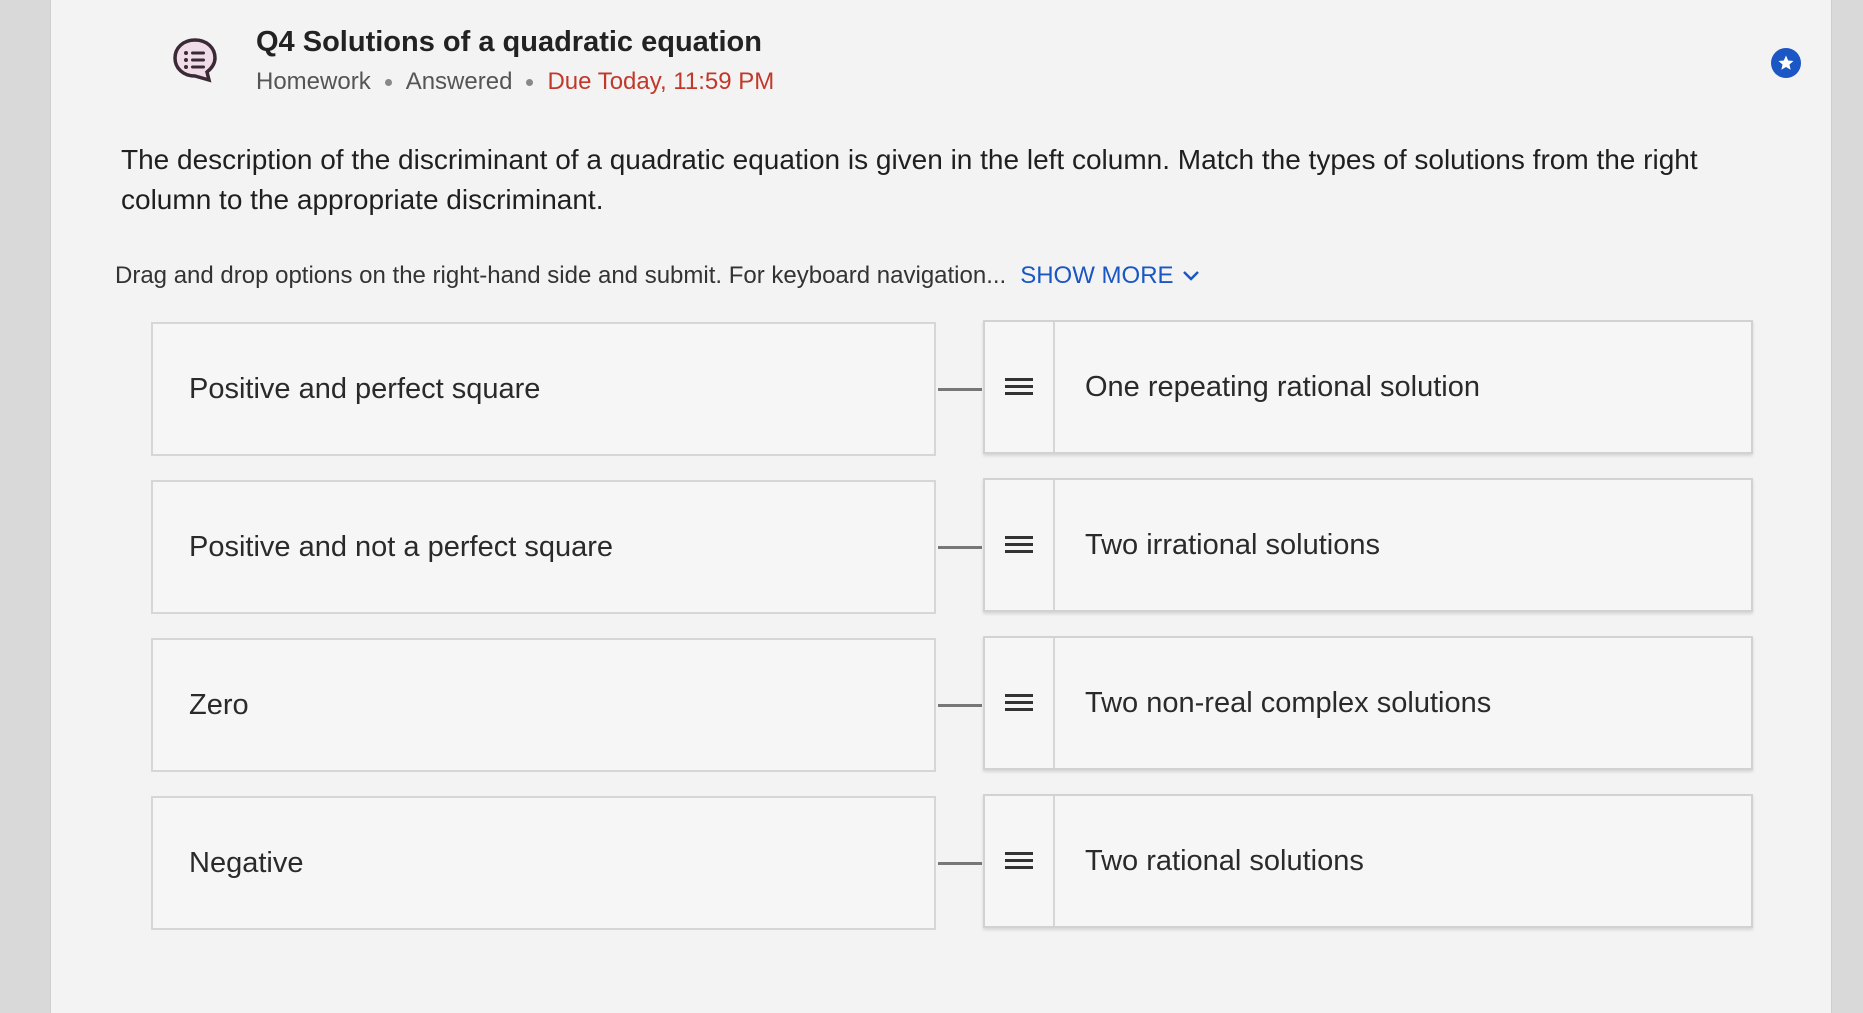 The image size is (1863, 1013). I want to click on bookmark-star-button, so click(1786, 63).